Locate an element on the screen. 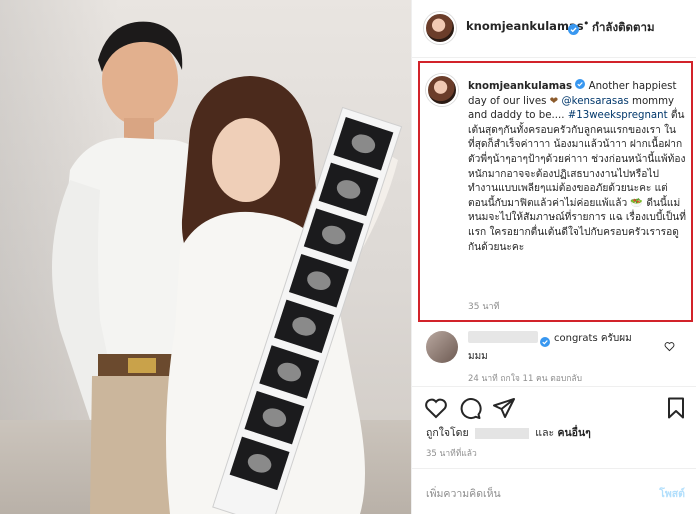 The height and width of the screenshot is (514, 696). comment-text-continued: มมม is located at coordinates (478, 356).